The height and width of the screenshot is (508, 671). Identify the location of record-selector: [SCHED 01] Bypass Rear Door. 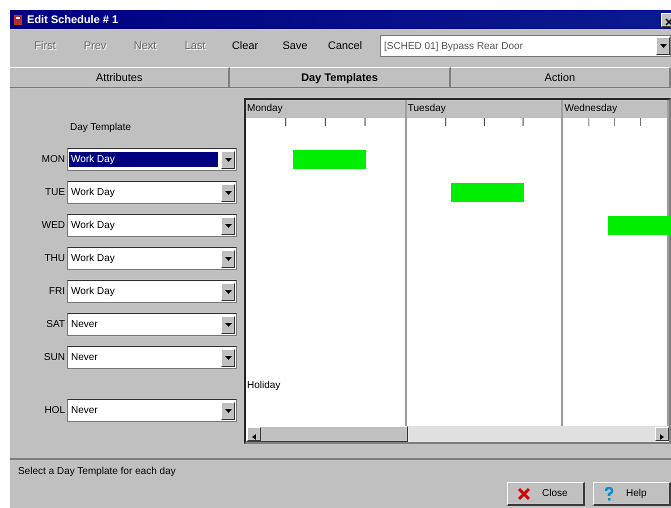
(525, 46).